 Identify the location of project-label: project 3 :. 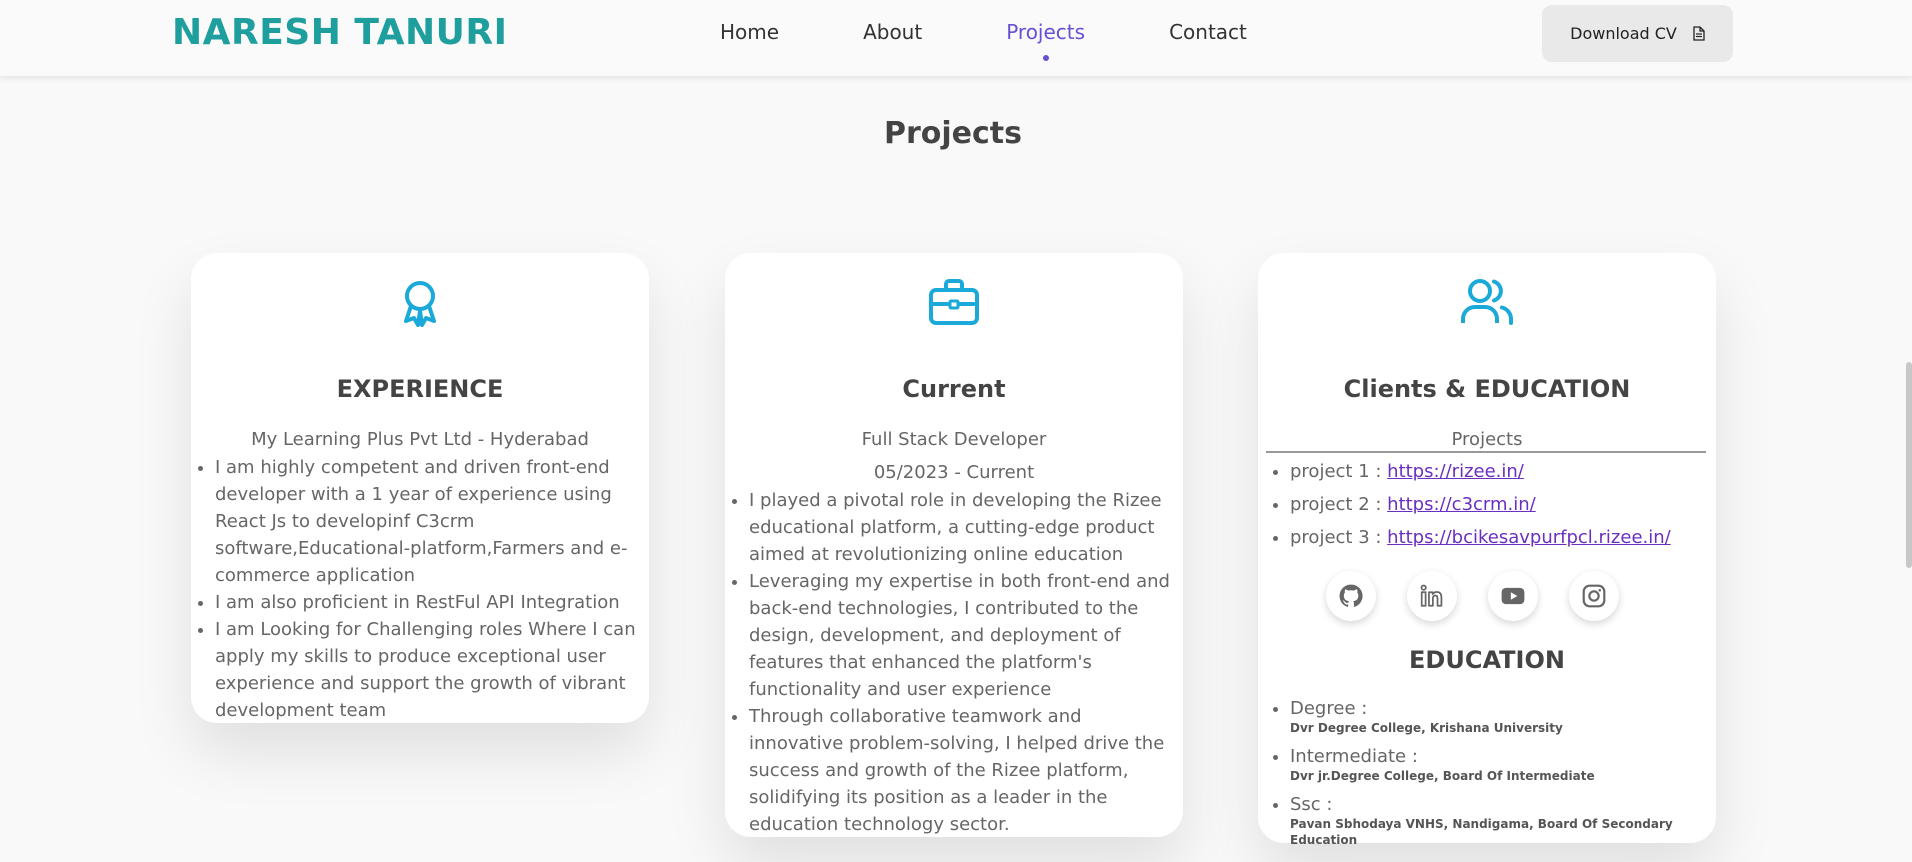
(1339, 537).